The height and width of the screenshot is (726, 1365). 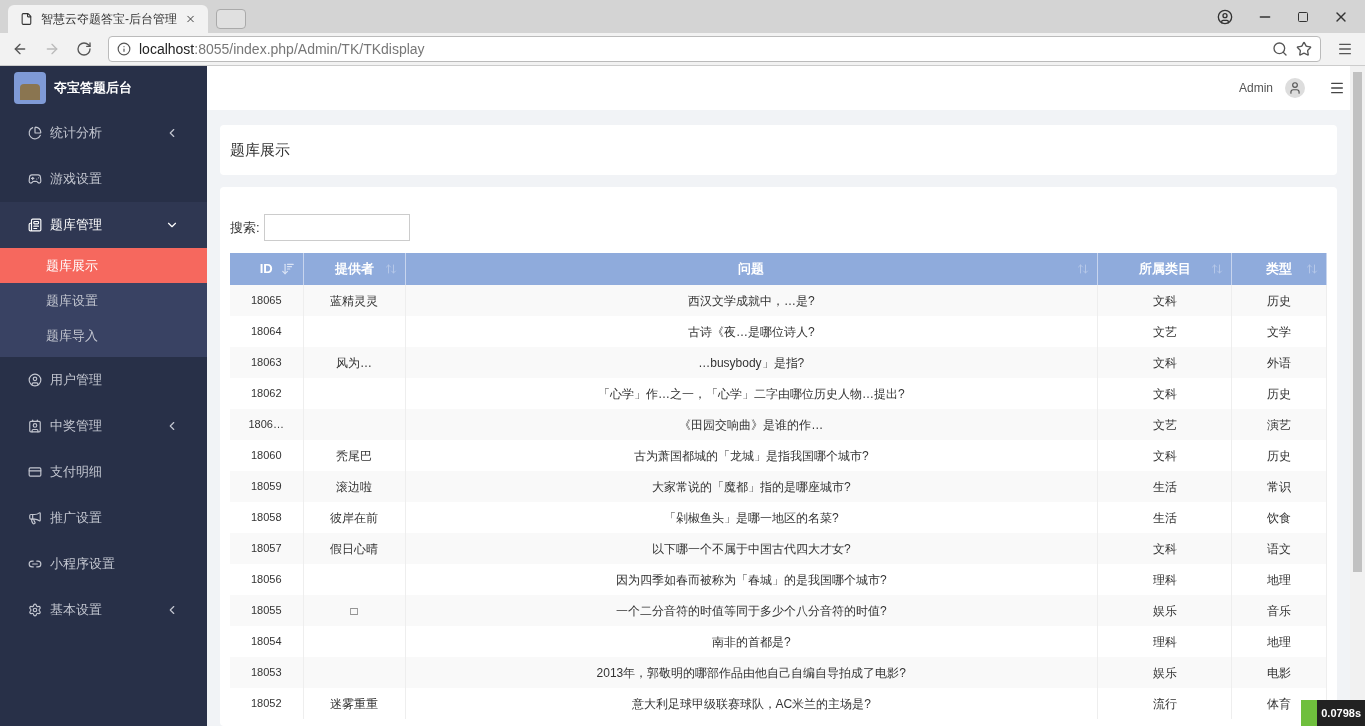 What do you see at coordinates (103, 179) in the screenshot?
I see `sidebar-item: 游戏设置` at bounding box center [103, 179].